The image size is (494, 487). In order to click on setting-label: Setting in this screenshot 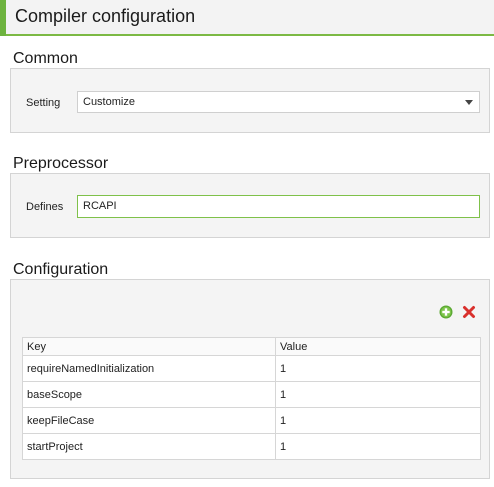, I will do `click(43, 103)`.